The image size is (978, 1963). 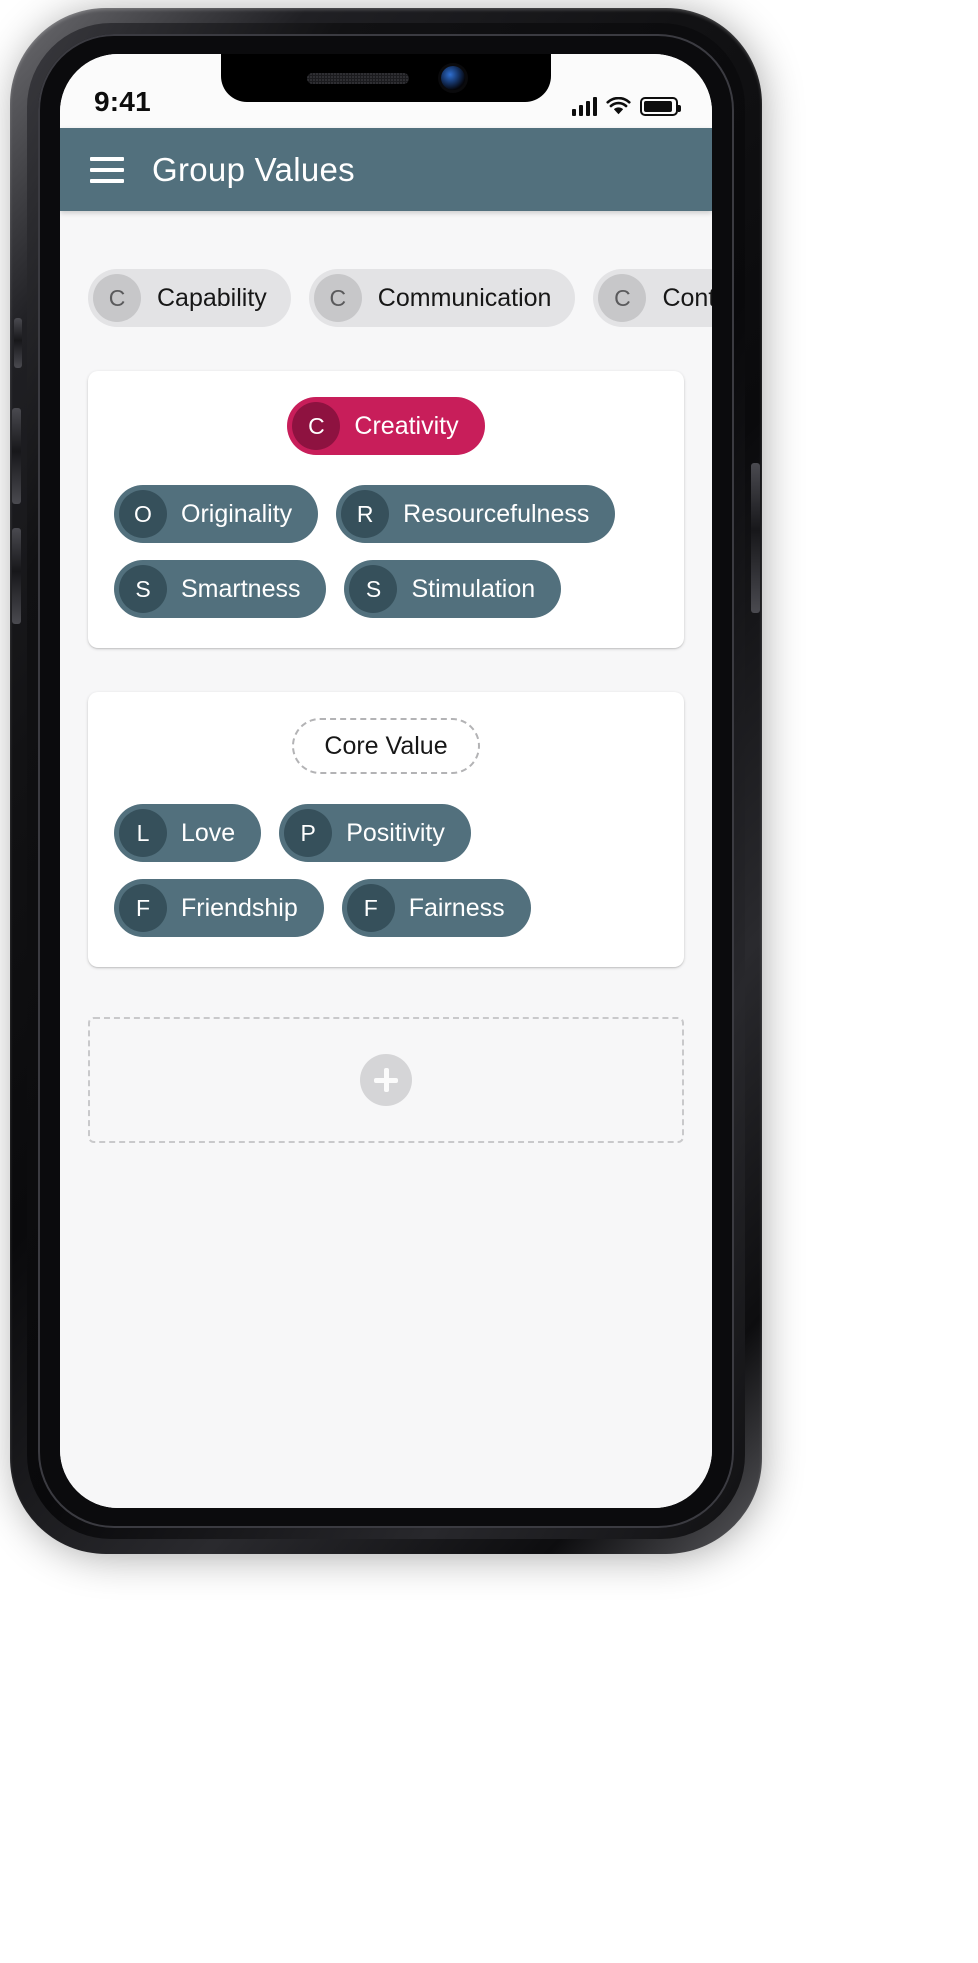 What do you see at coordinates (395, 832) in the screenshot?
I see `value-chip-label: Positivity` at bounding box center [395, 832].